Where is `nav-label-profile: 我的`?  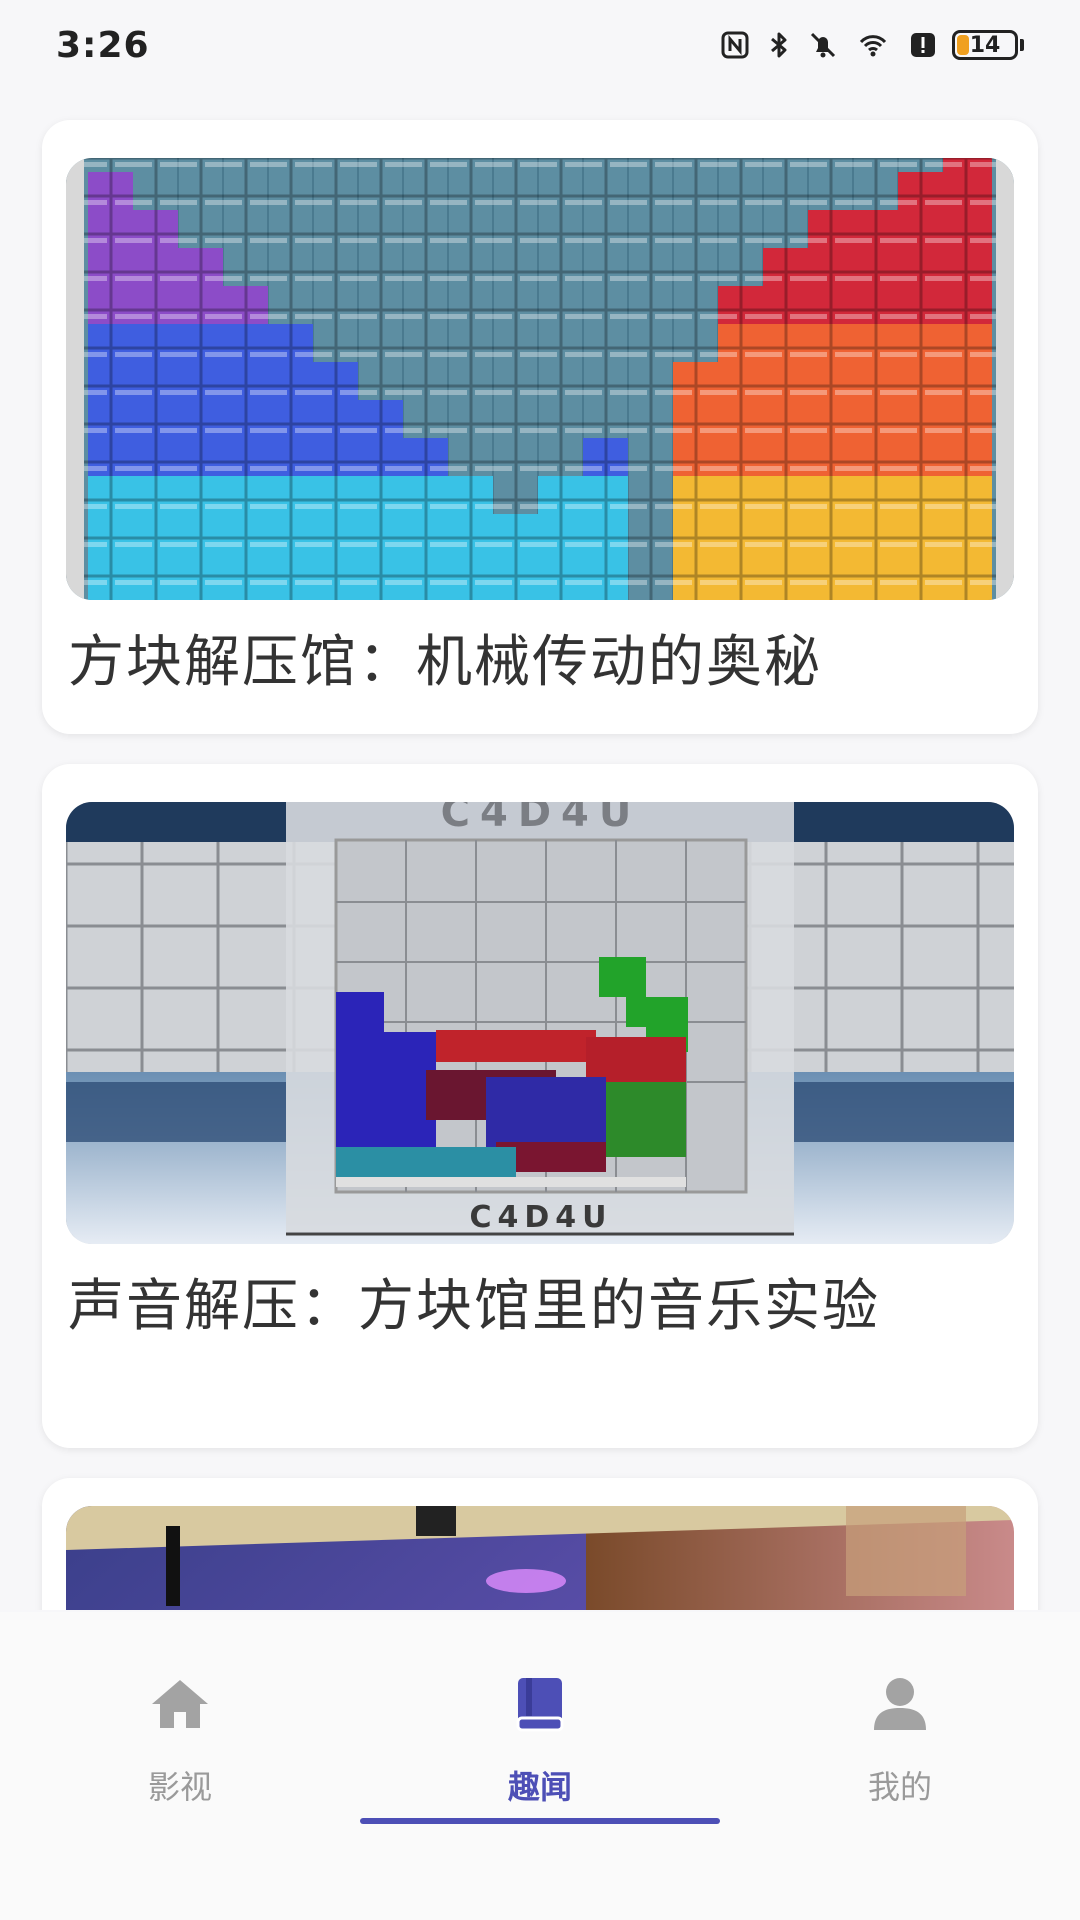
nav-label-profile: 我的 is located at coordinates (899, 1787).